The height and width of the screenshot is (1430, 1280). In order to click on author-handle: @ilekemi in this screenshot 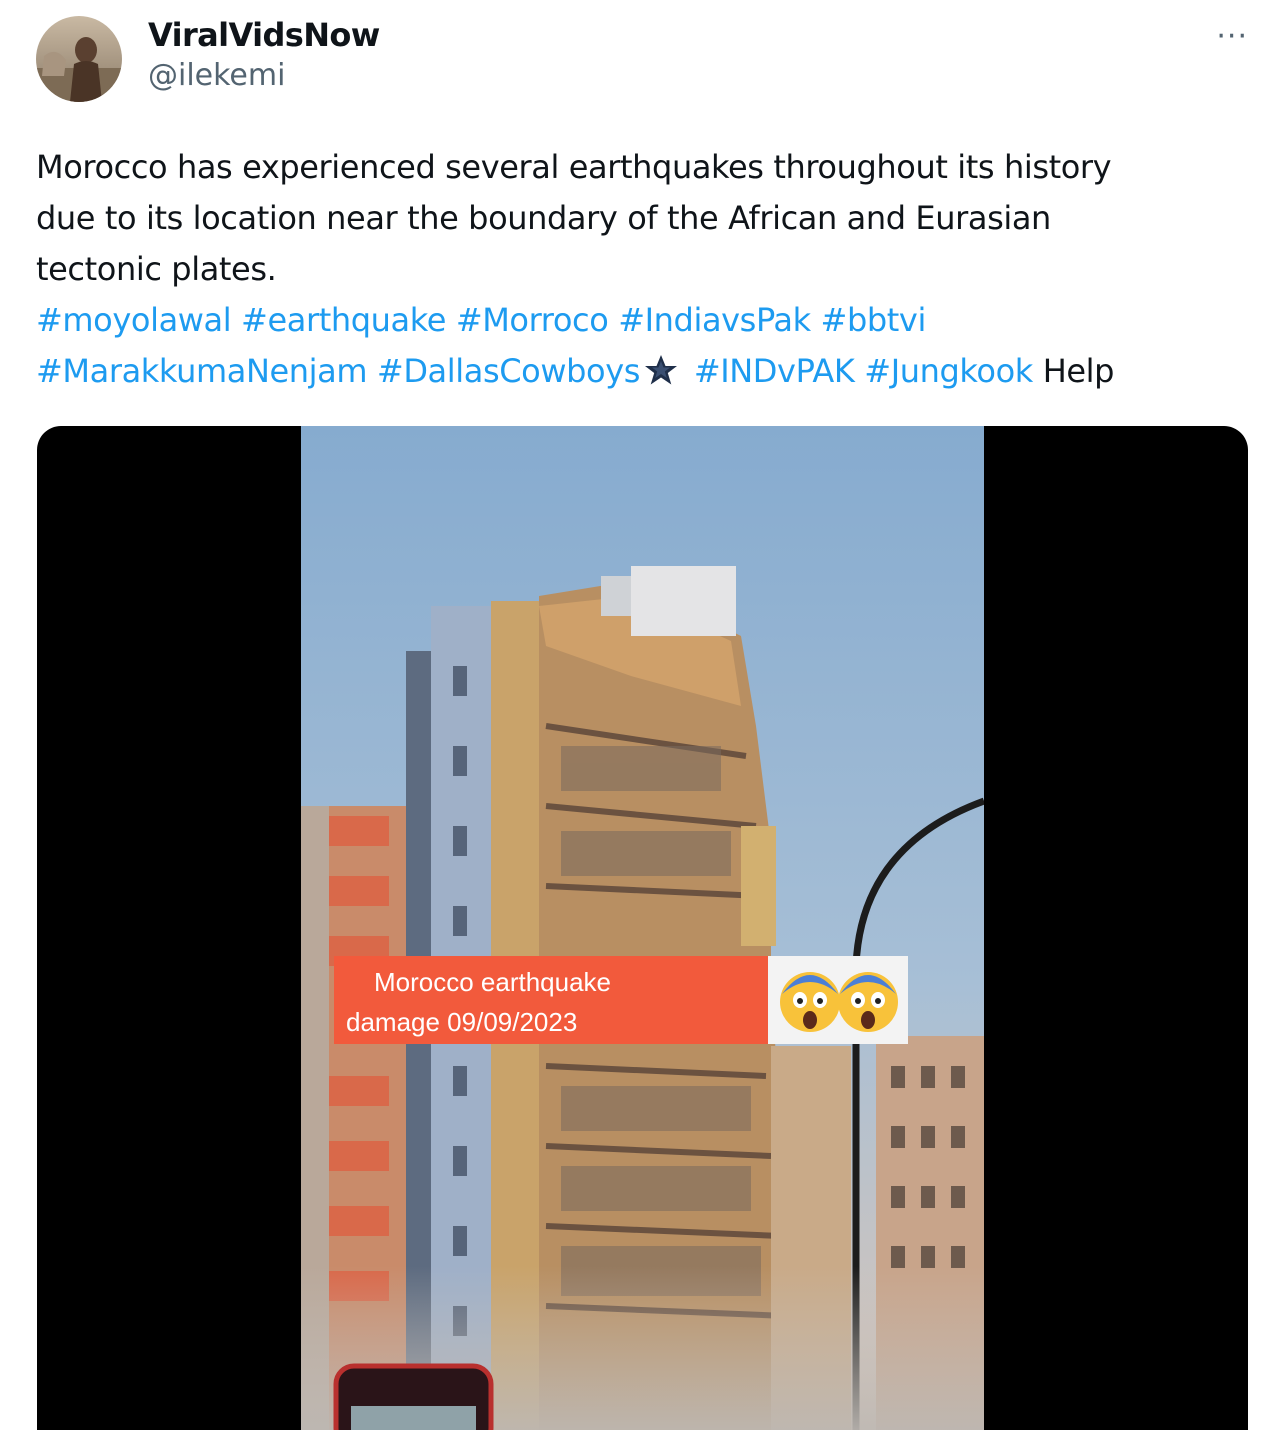, I will do `click(264, 76)`.